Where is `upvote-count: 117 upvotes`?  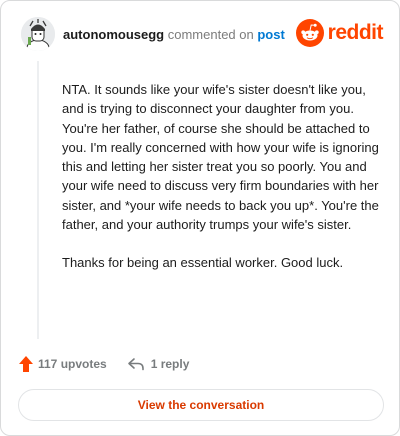 upvote-count: 117 upvotes is located at coordinates (72, 364).